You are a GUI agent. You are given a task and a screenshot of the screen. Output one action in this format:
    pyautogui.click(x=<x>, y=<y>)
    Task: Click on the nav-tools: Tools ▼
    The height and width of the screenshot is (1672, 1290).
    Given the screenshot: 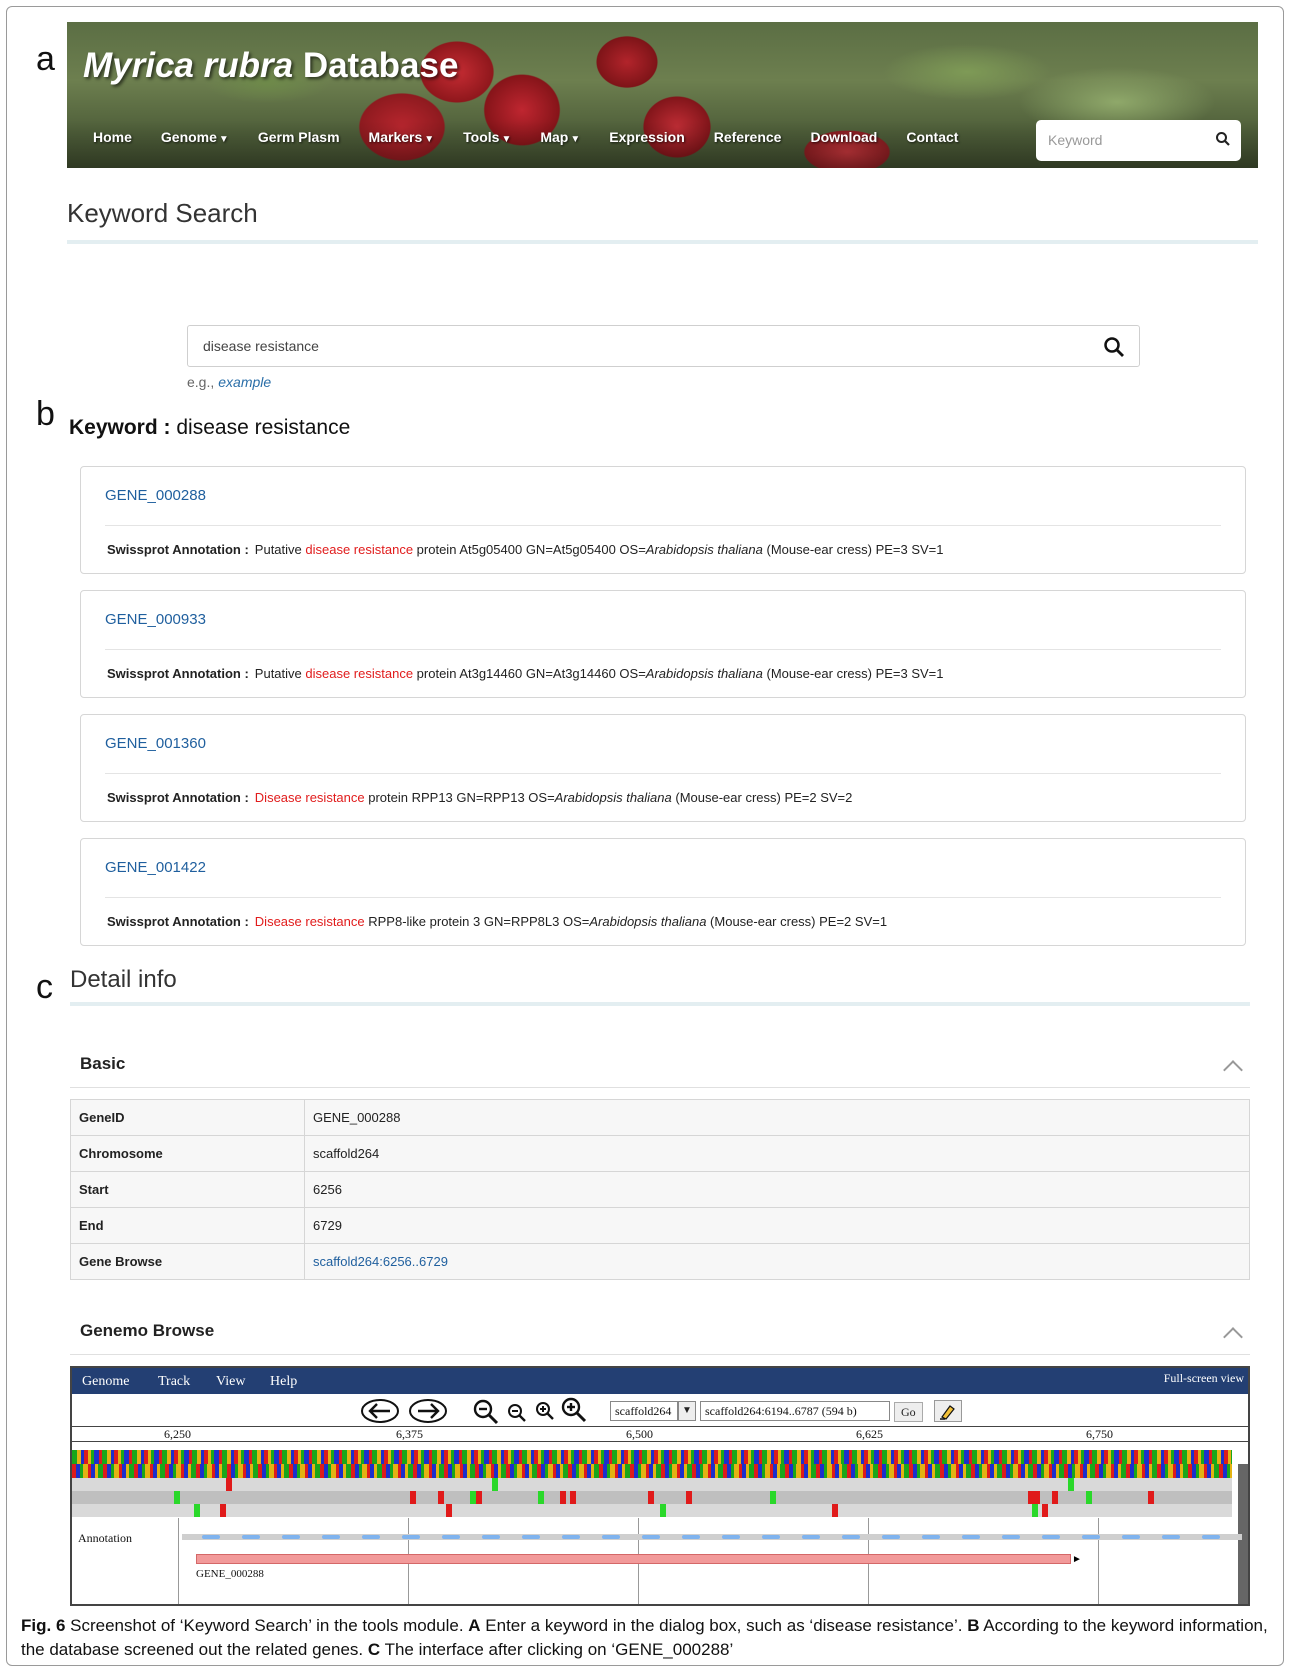 What is the action you would take?
    pyautogui.click(x=487, y=137)
    